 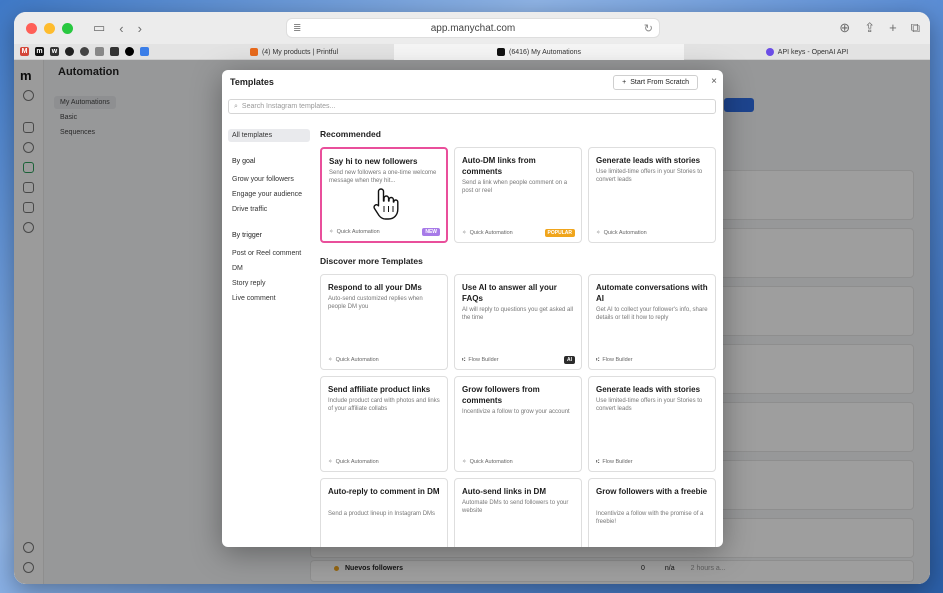 I want to click on new-tab-icon: +, so click(x=893, y=28).